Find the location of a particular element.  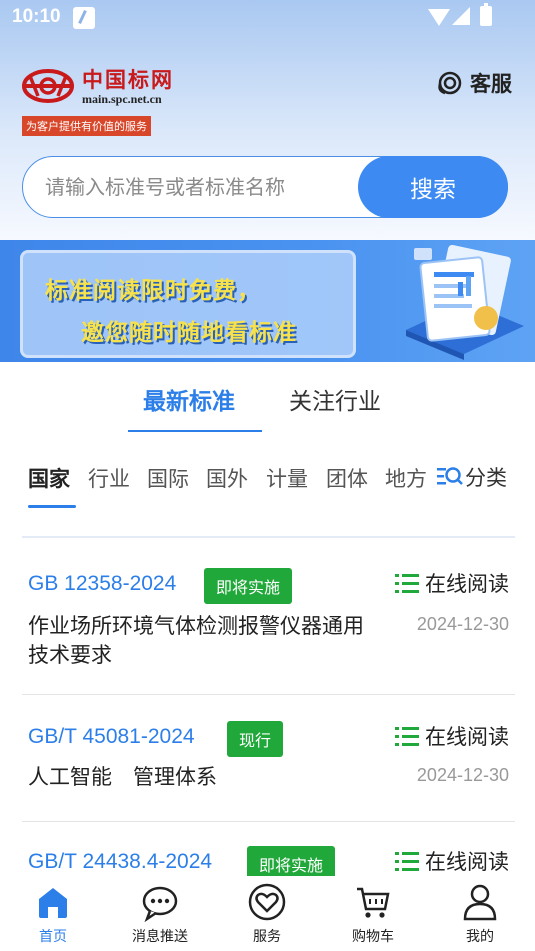

nav-home-label: 首页 is located at coordinates (53, 937).